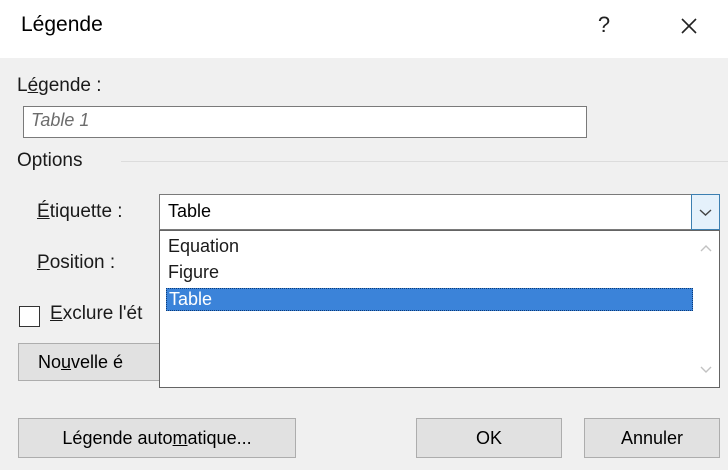 This screenshot has width=728, height=470. I want to click on label-field-label: Étiquette :, so click(80, 211).